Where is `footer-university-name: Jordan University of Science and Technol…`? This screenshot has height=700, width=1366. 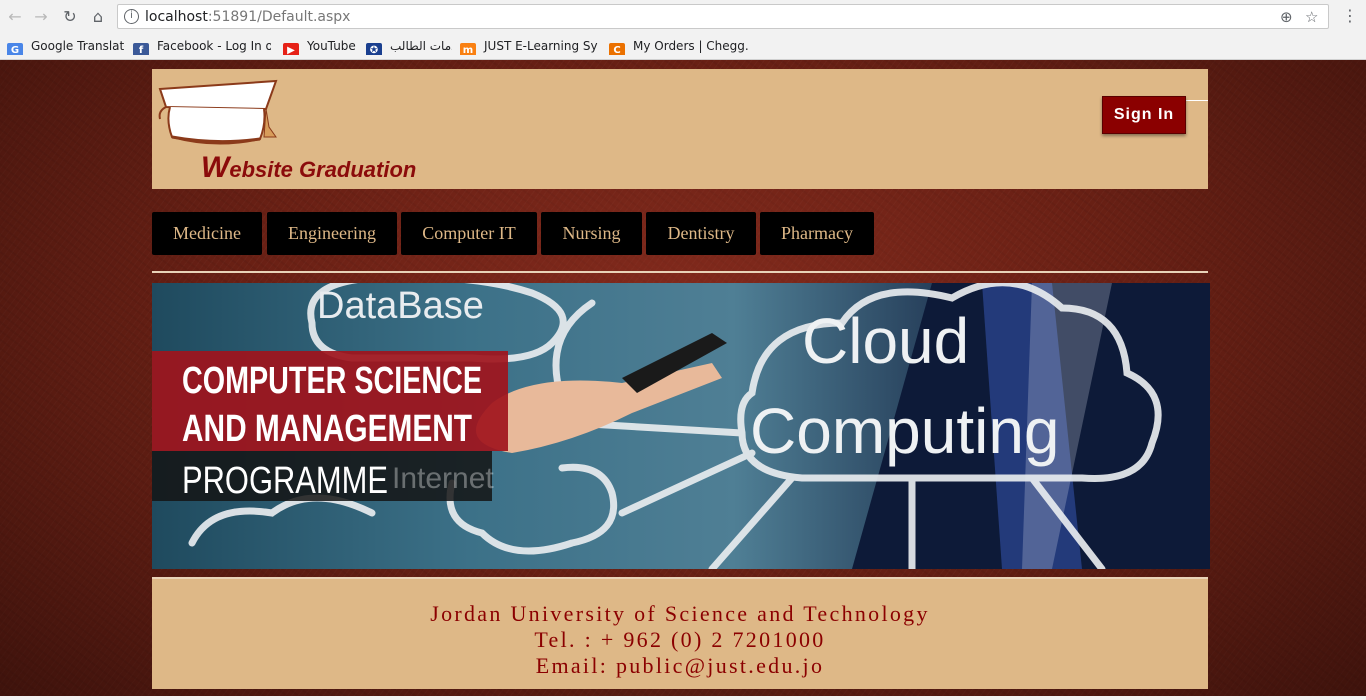 footer-university-name: Jordan University of Science and Technol… is located at coordinates (680, 613).